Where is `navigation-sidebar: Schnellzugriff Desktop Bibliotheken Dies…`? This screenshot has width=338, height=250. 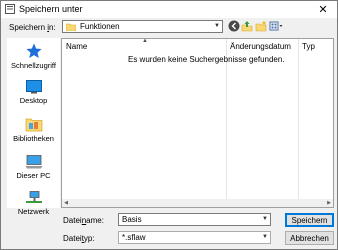
navigation-sidebar: Schnellzugriff Desktop Bibliotheken Dies… is located at coordinates (33, 127).